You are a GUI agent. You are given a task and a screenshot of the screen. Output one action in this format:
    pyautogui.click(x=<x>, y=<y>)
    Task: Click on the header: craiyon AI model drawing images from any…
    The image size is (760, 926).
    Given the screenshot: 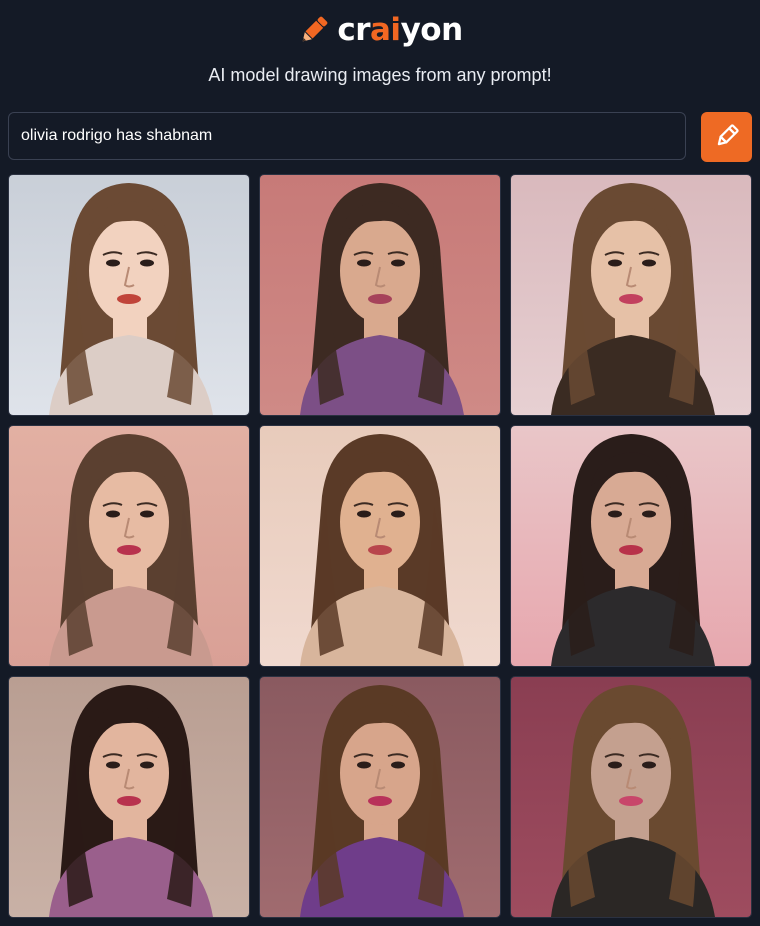 What is the action you would take?
    pyautogui.click(x=380, y=55)
    